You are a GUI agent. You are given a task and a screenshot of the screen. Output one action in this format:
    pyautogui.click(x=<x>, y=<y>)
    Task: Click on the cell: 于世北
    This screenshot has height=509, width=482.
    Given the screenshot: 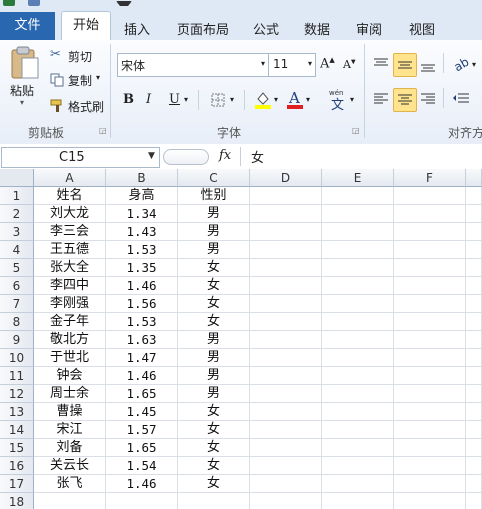 What is the action you would take?
    pyautogui.click(x=70, y=358)
    